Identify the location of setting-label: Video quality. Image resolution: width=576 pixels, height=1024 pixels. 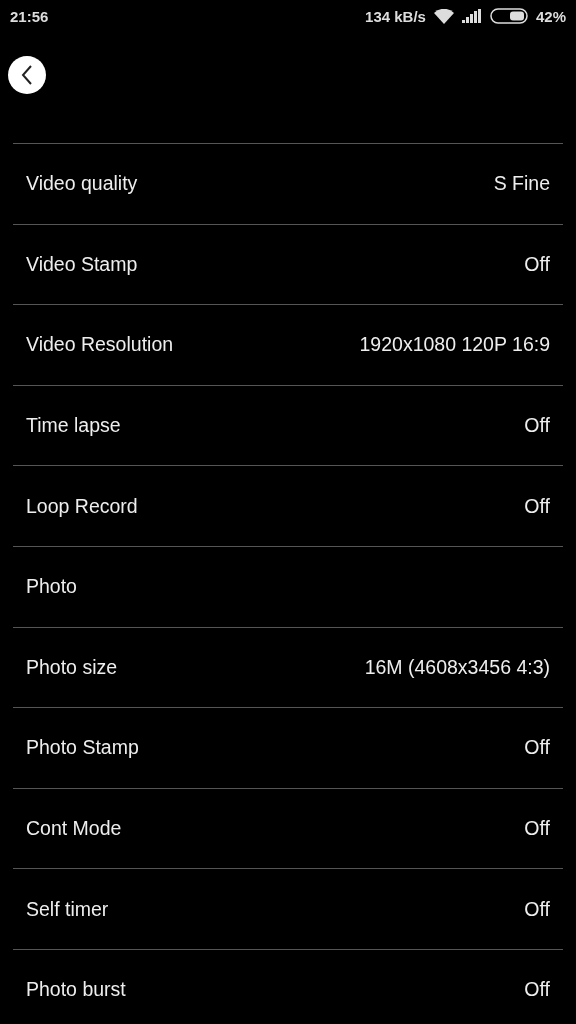
(82, 184).